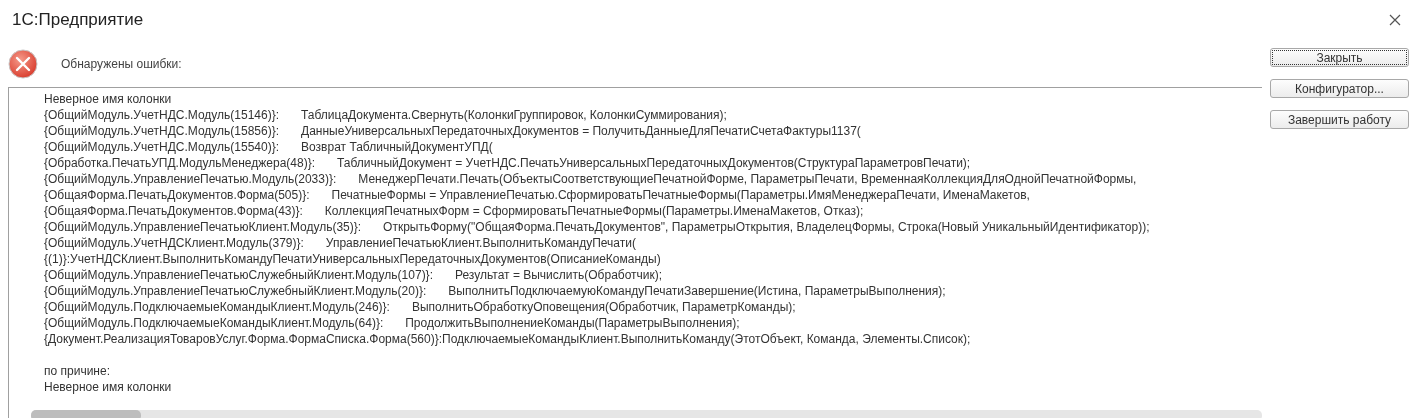 This screenshot has width=1415, height=418. What do you see at coordinates (174, 243) in the screenshot?
I see `stack-location: {ОбщийМодуль.УчетНДСКлиент.Модуль(379)}:` at bounding box center [174, 243].